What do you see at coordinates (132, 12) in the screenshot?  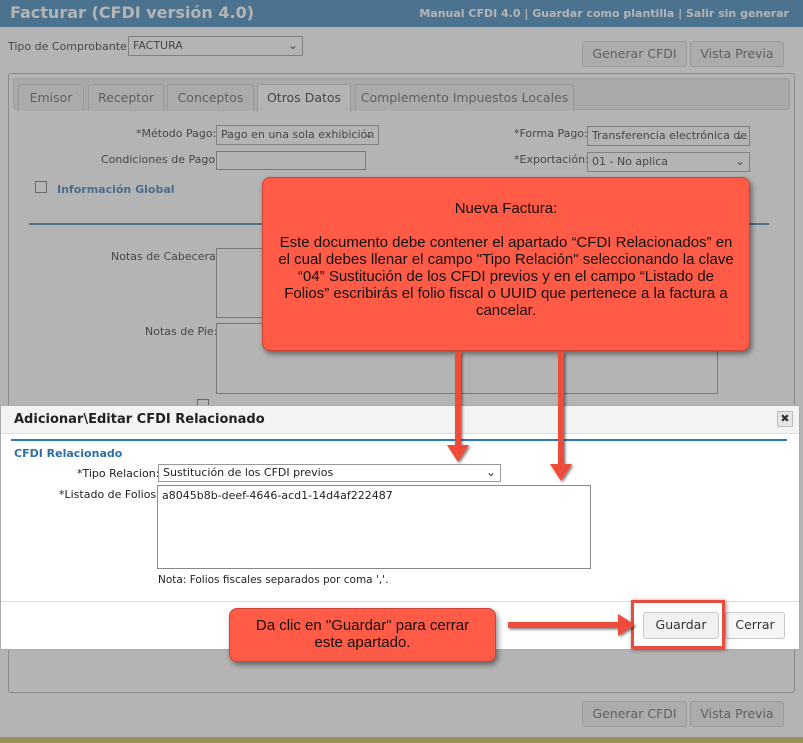 I see `page-title: Facturar (CFDI versión 4.0)` at bounding box center [132, 12].